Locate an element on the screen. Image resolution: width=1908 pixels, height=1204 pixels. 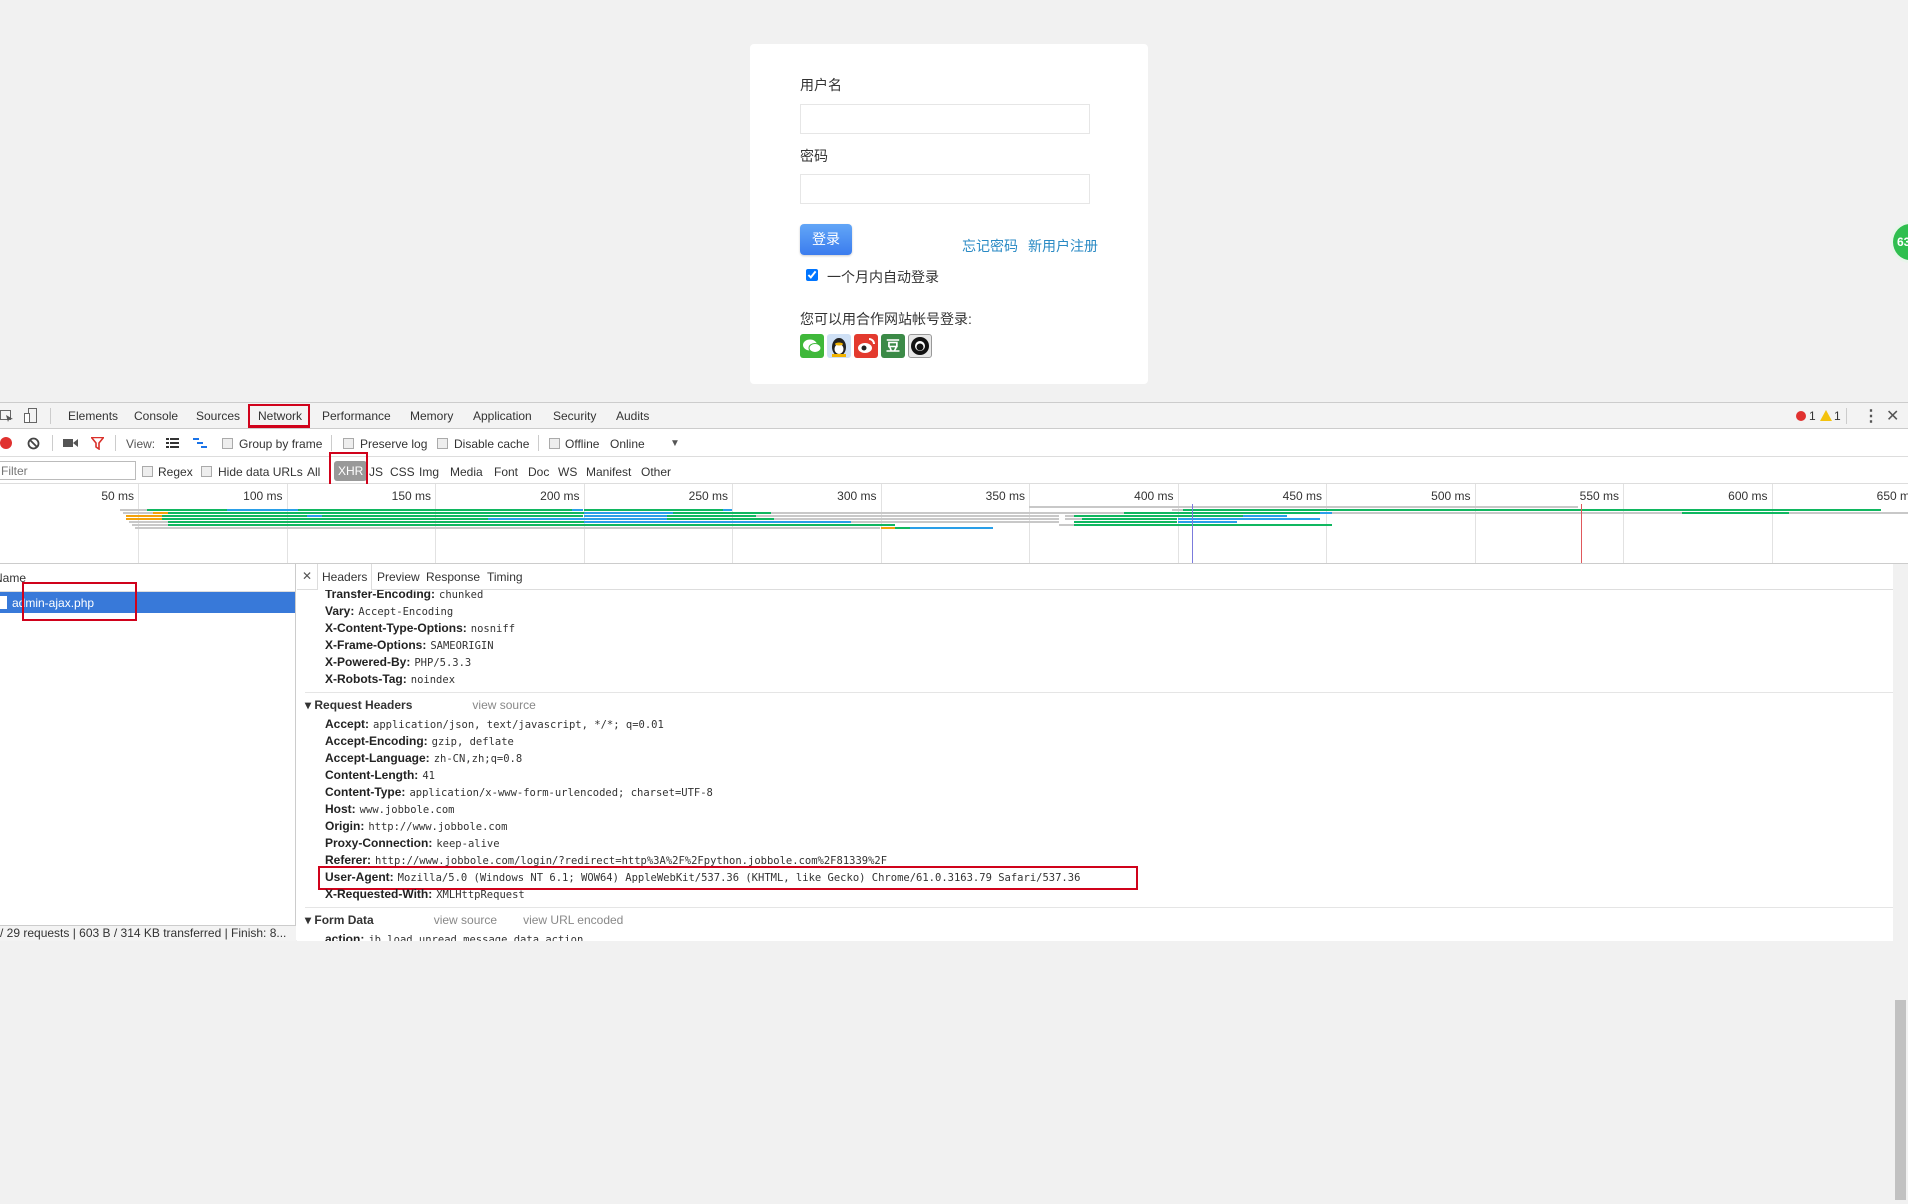
filter-input is located at coordinates (68, 470).